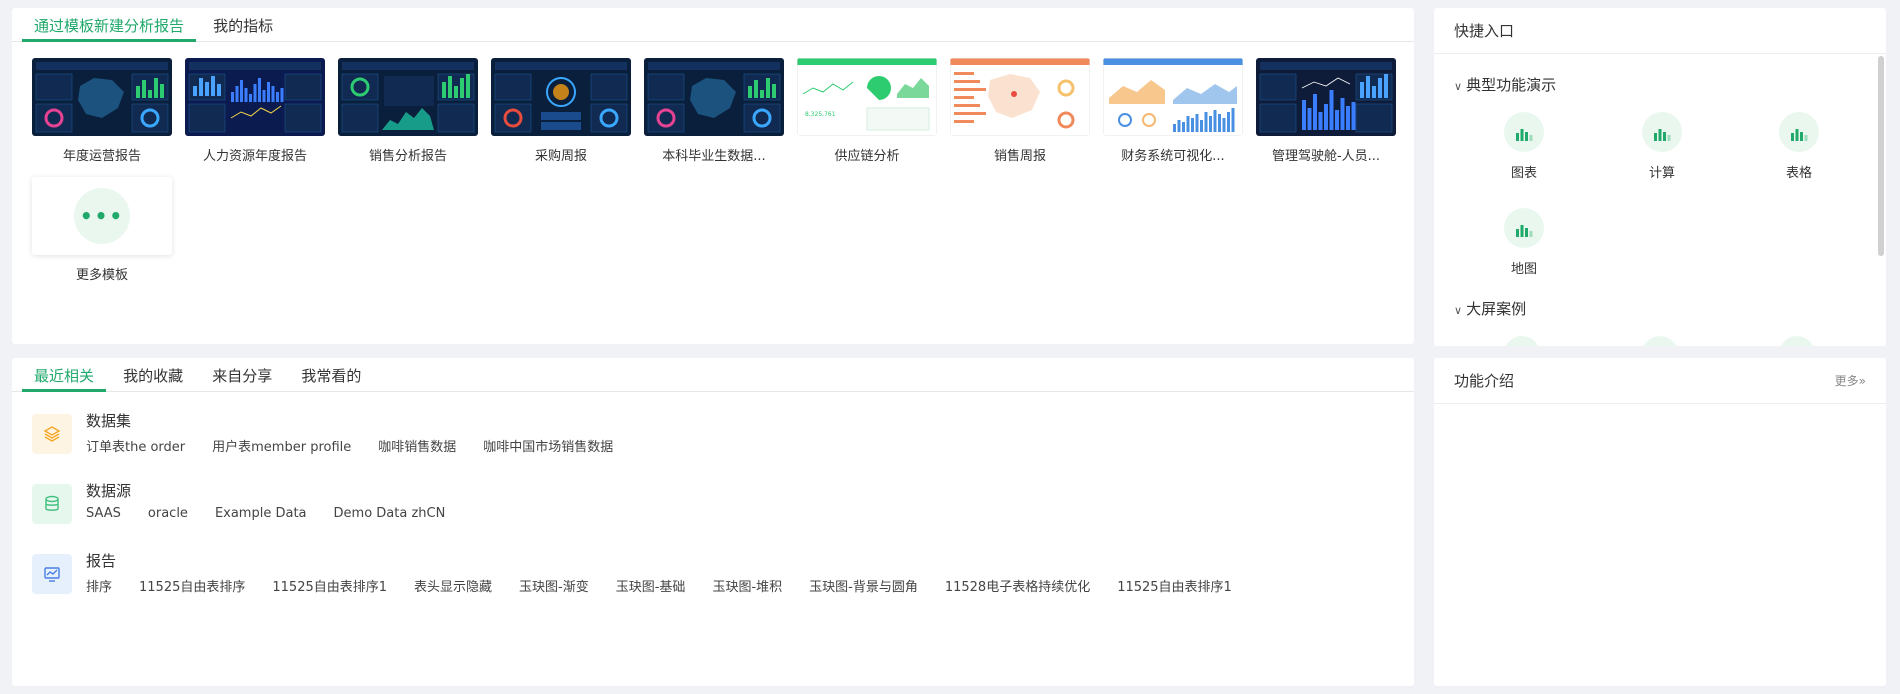 The height and width of the screenshot is (694, 1900). I want to click on more-dots-icon: •••, so click(102, 216).